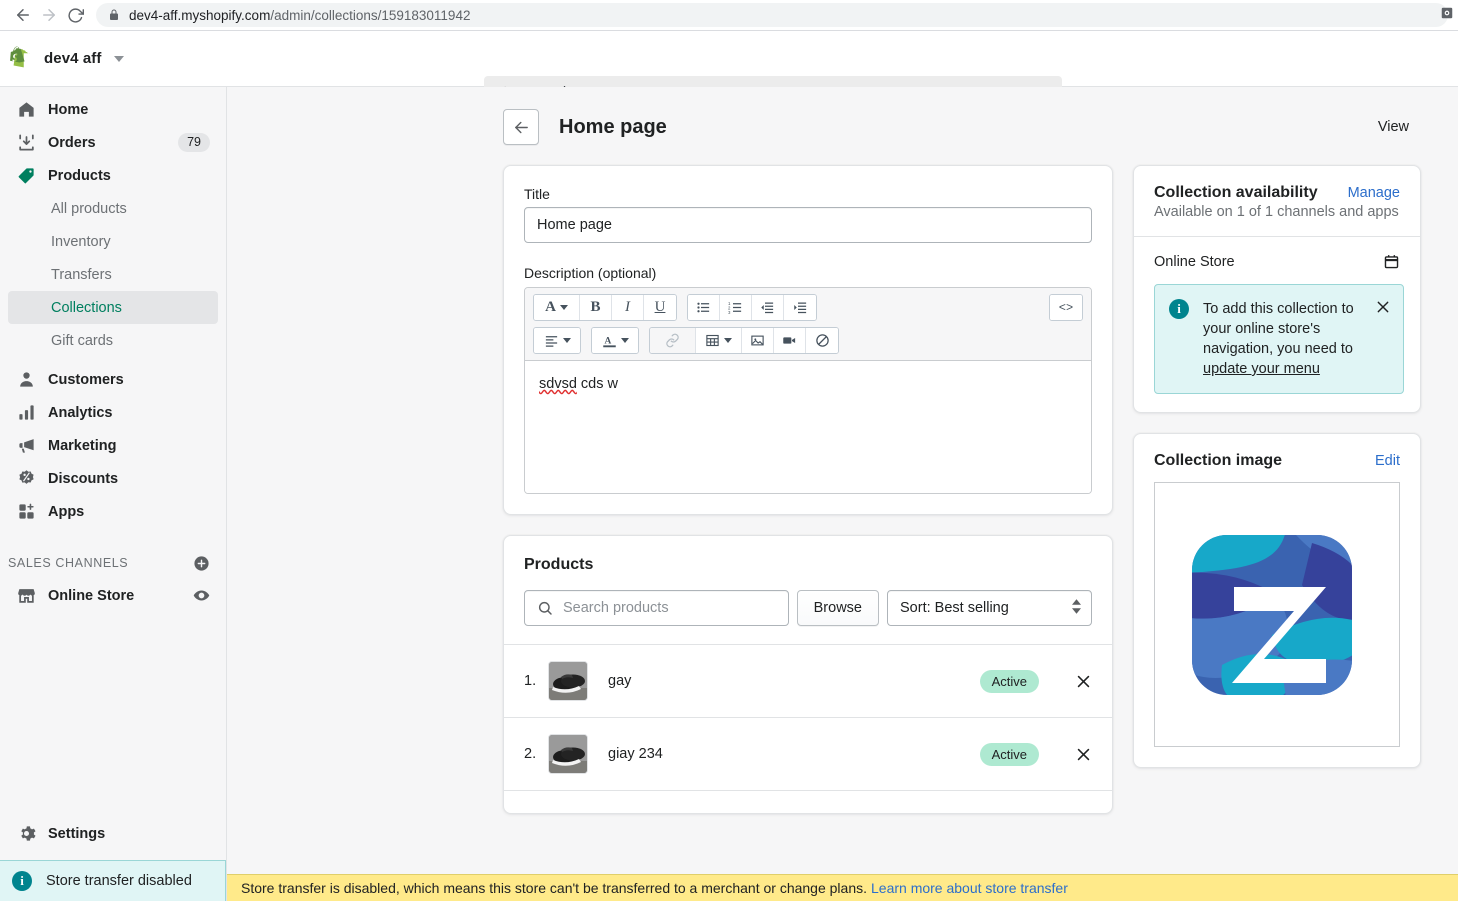 Image resolution: width=1458 pixels, height=901 pixels. What do you see at coordinates (201, 595) in the screenshot?
I see `preview-eye-icon` at bounding box center [201, 595].